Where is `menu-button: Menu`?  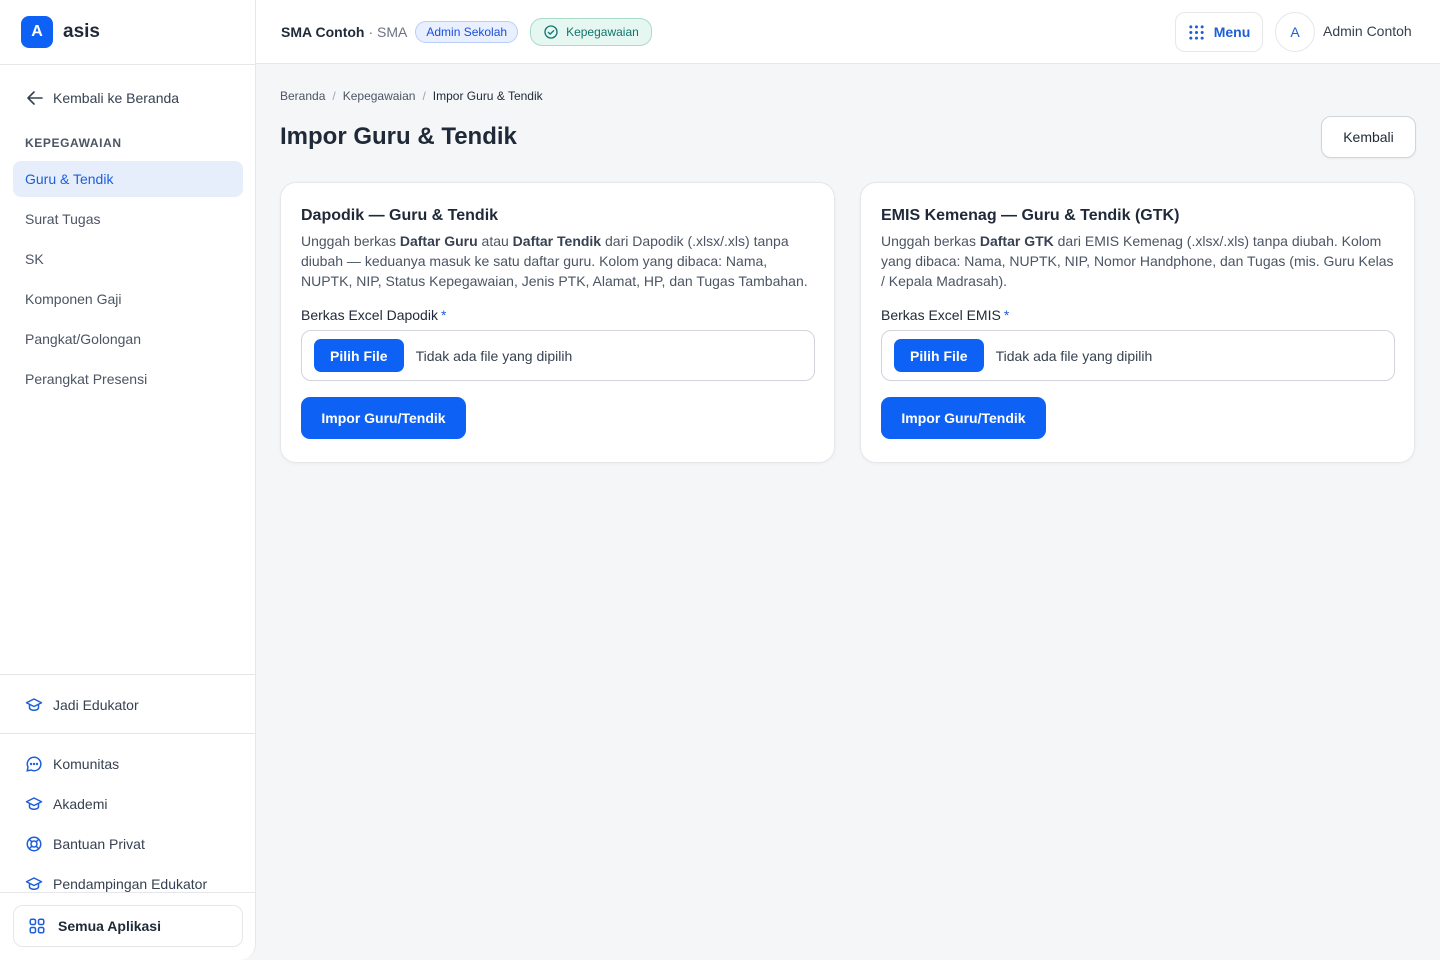 menu-button: Menu is located at coordinates (1219, 32).